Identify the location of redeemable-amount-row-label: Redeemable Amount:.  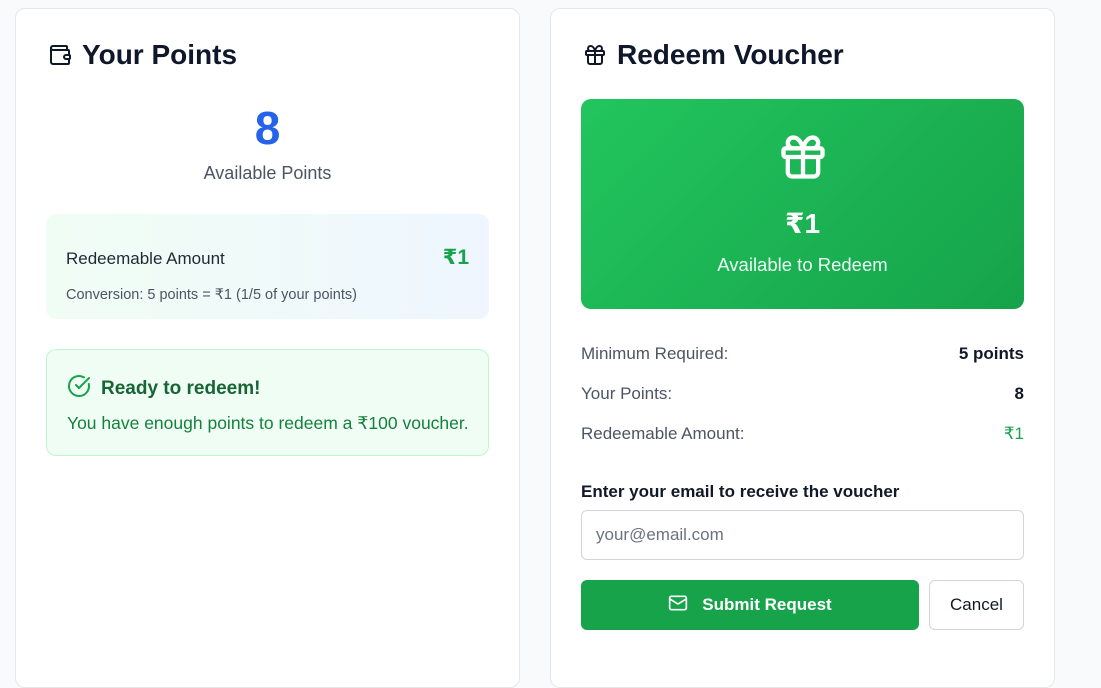
(663, 433).